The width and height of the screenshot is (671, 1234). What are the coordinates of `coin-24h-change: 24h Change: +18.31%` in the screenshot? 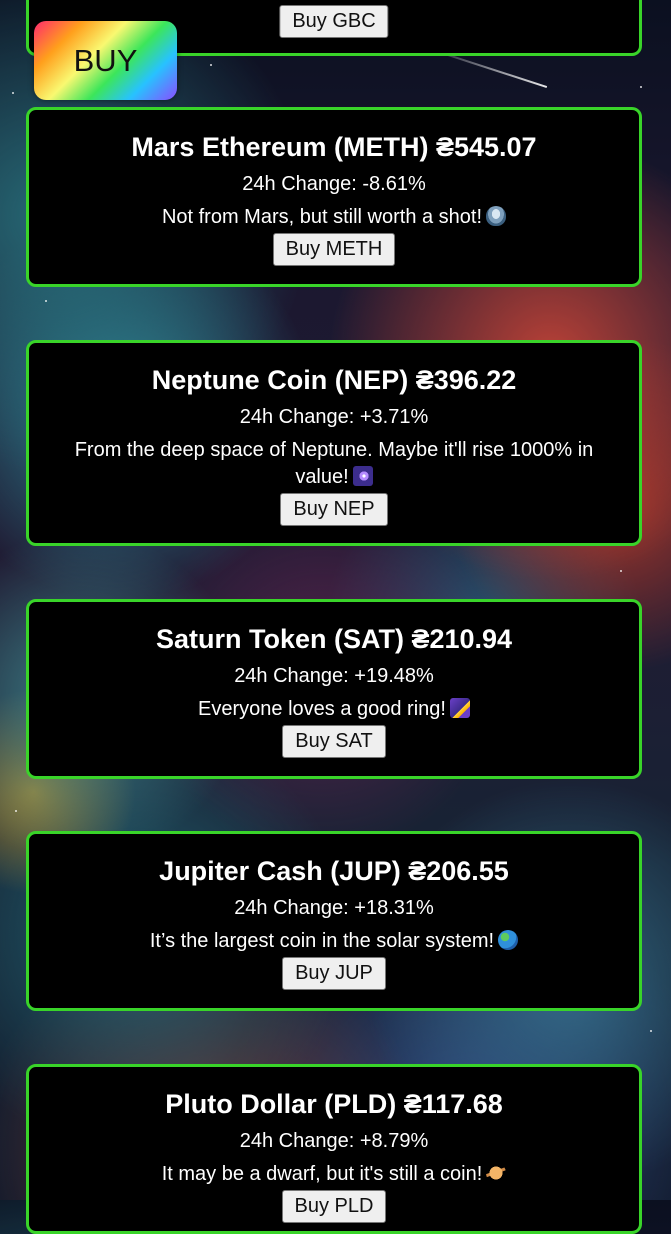 It's located at (334, 908).